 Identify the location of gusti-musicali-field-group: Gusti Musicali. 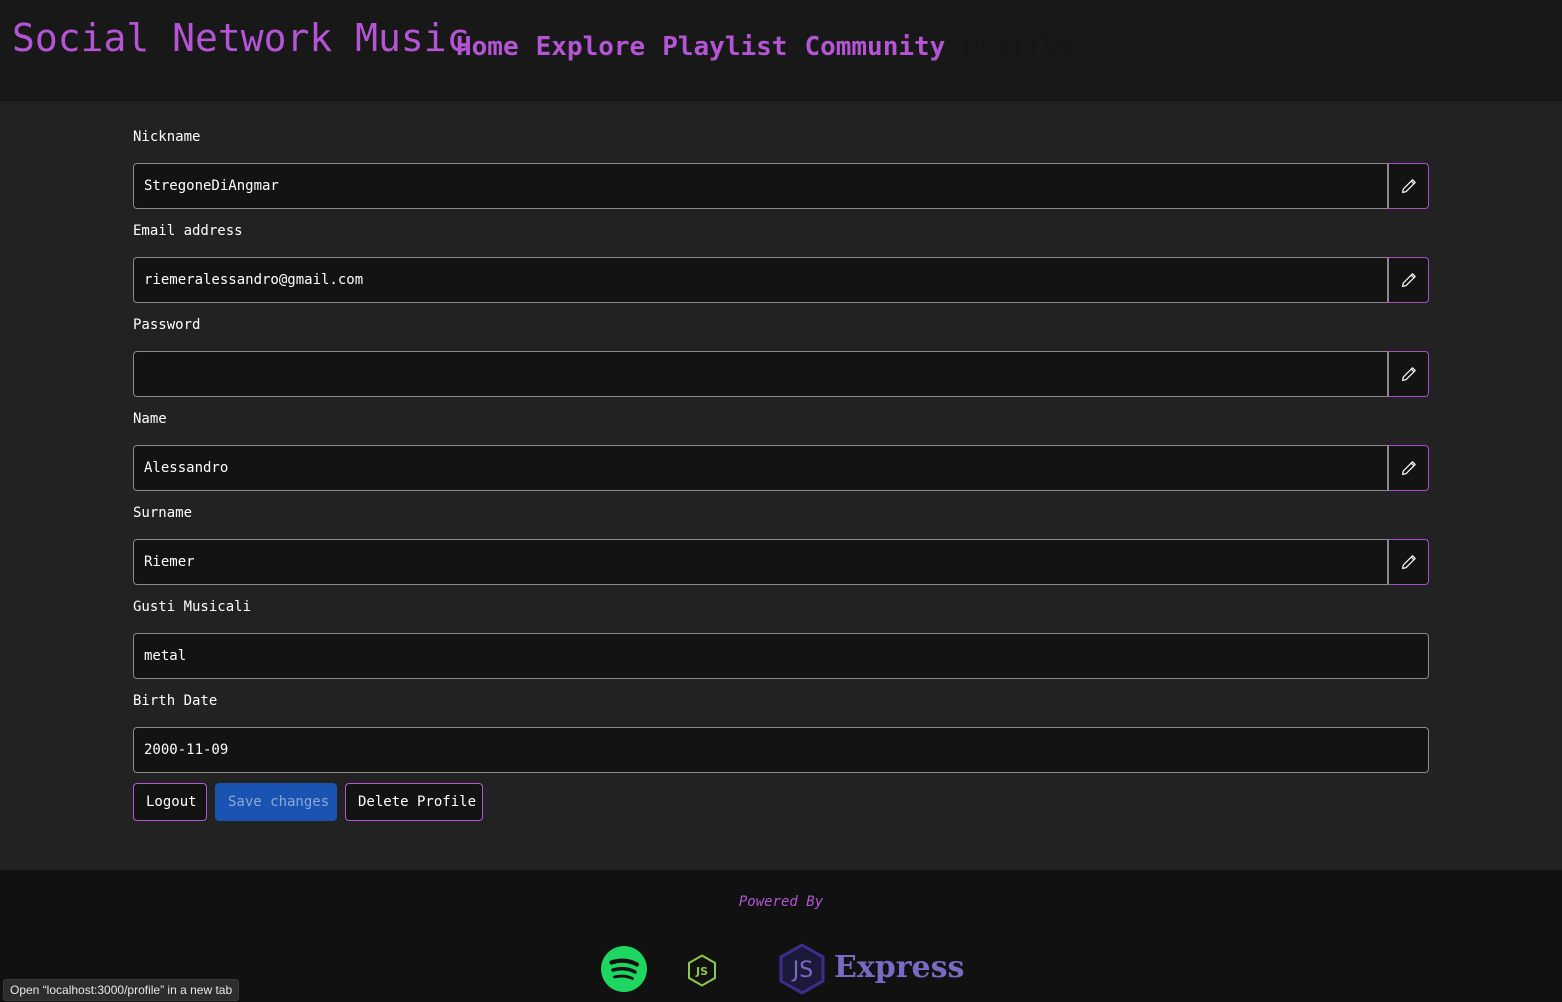
(781, 638).